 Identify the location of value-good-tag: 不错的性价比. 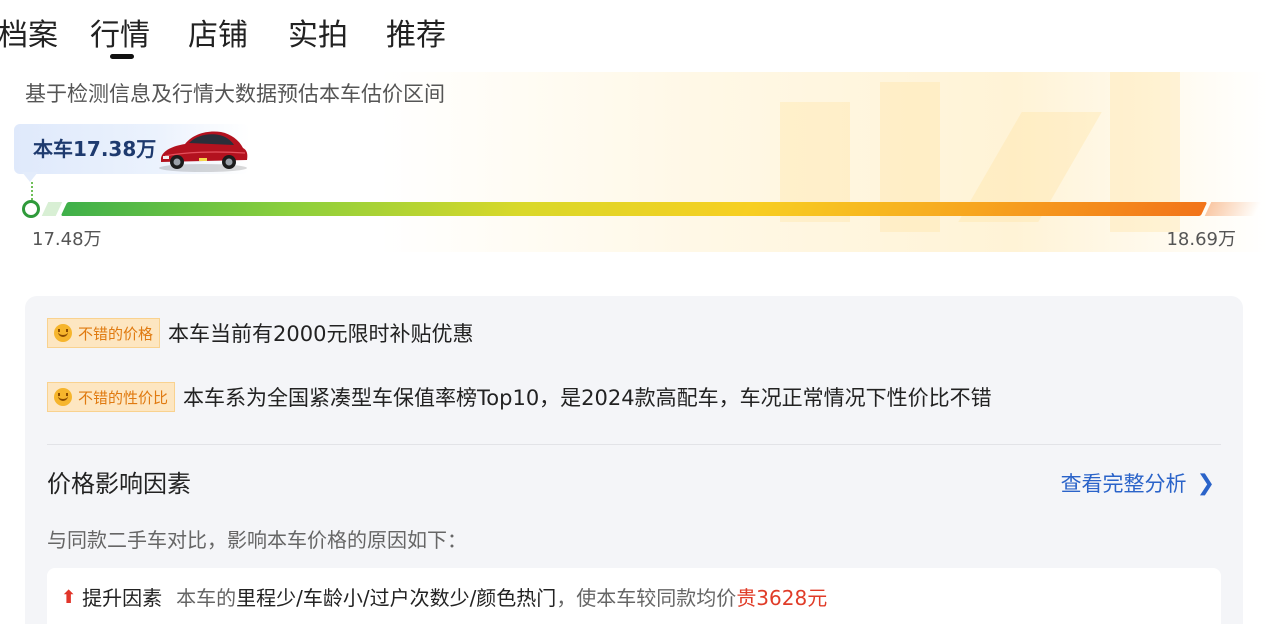
(111, 397).